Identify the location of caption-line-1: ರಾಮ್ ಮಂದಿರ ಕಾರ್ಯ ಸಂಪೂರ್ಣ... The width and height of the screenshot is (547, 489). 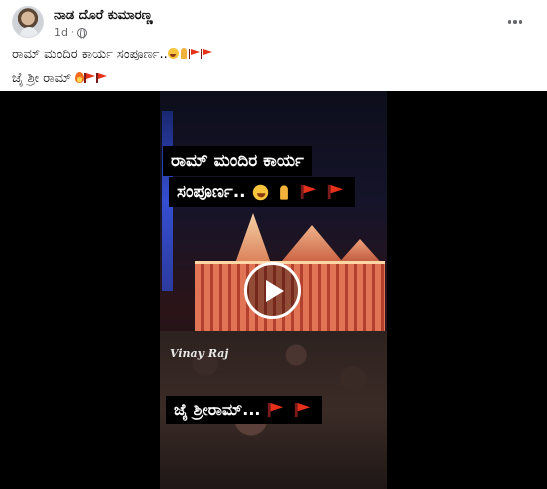
(112, 55).